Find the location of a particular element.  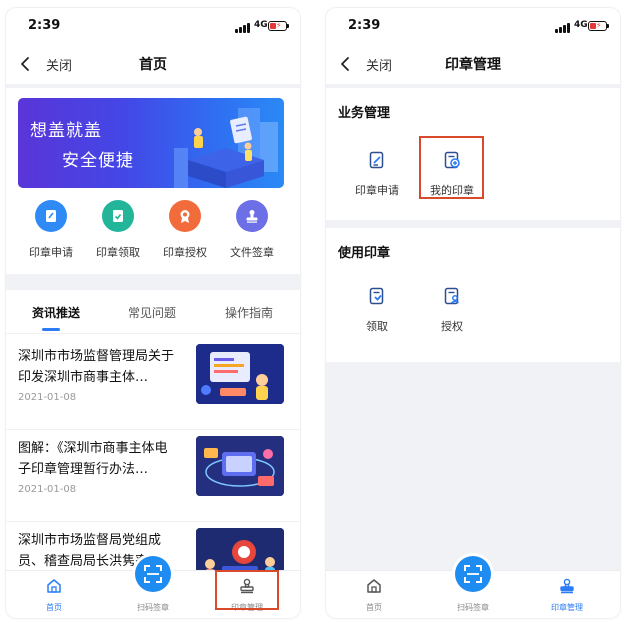

nav-bar: 关闭 首页 is located at coordinates (153, 64).